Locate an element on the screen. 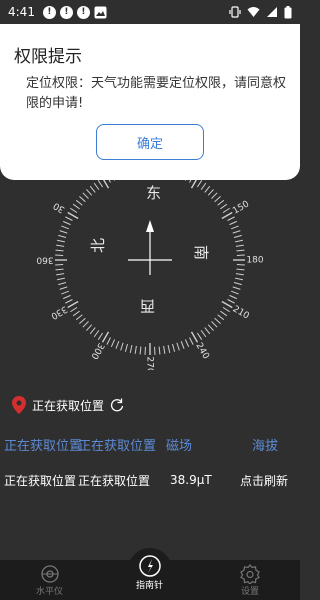 This screenshot has width=320, height=600. dialog-message: 定位权限：天气功能需要定位权限，请同意权限的申请! is located at coordinates (156, 93).